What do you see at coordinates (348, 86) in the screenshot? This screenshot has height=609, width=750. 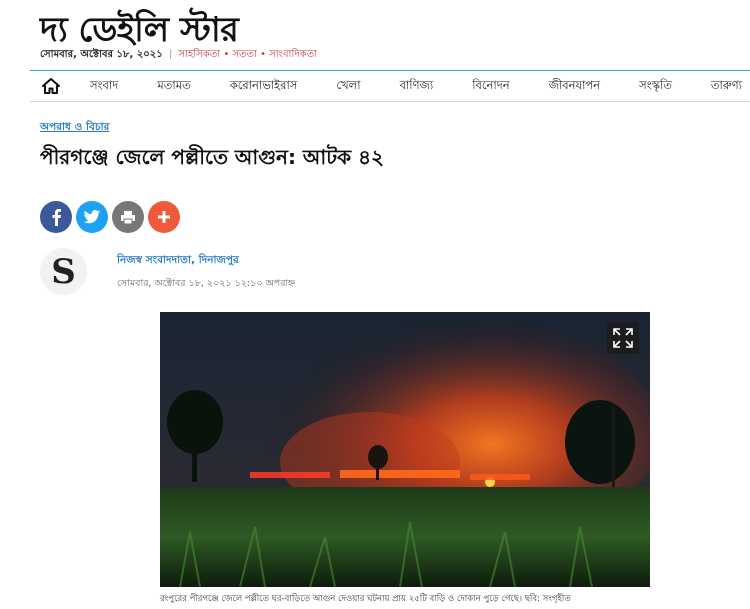 I see `nav-item-sports: খেলা` at bounding box center [348, 86].